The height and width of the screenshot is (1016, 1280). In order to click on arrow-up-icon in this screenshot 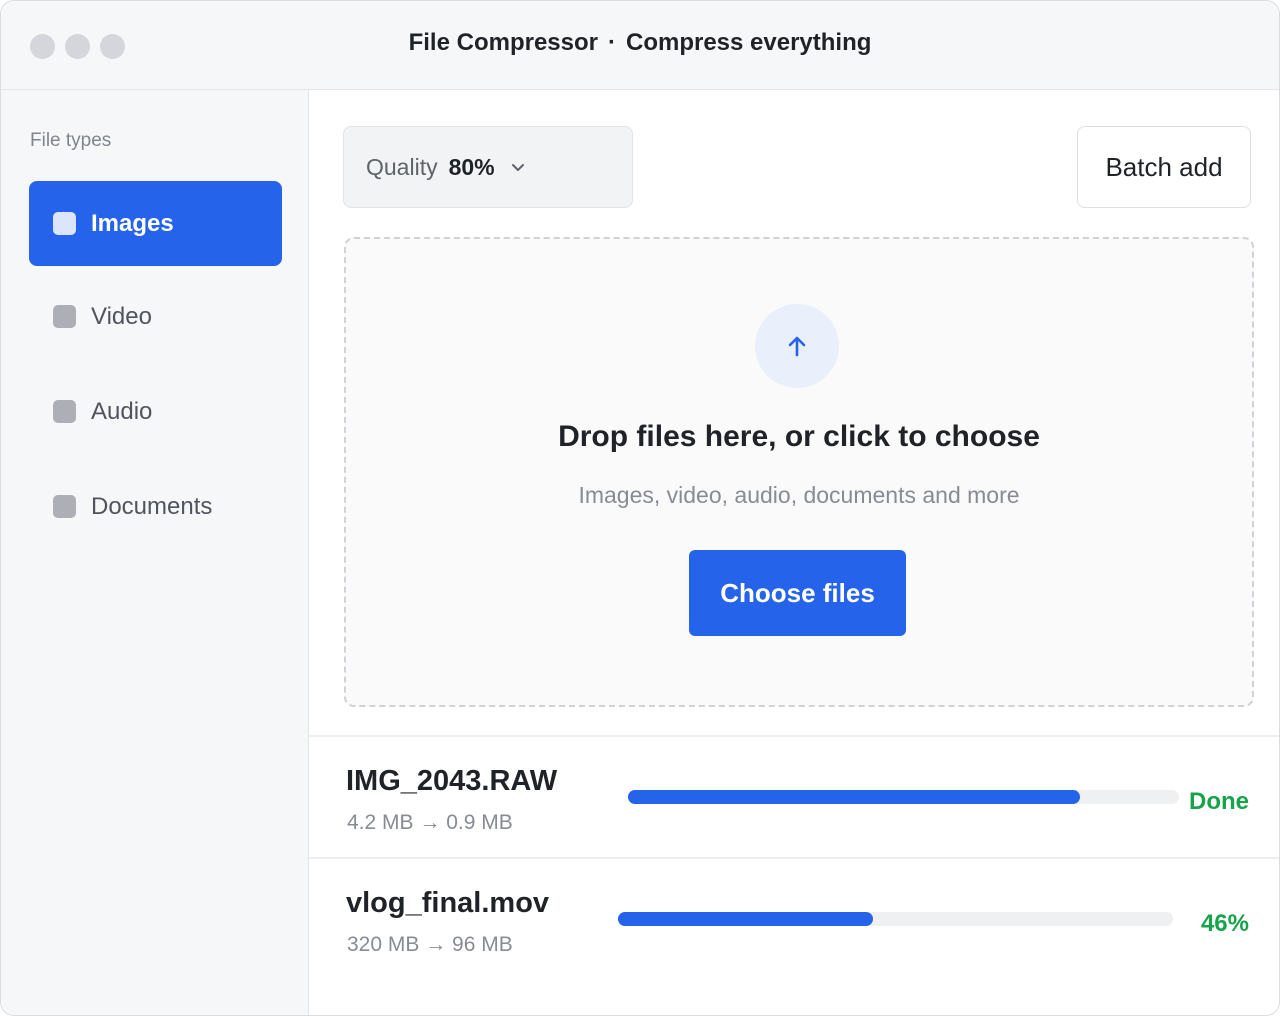, I will do `click(797, 346)`.